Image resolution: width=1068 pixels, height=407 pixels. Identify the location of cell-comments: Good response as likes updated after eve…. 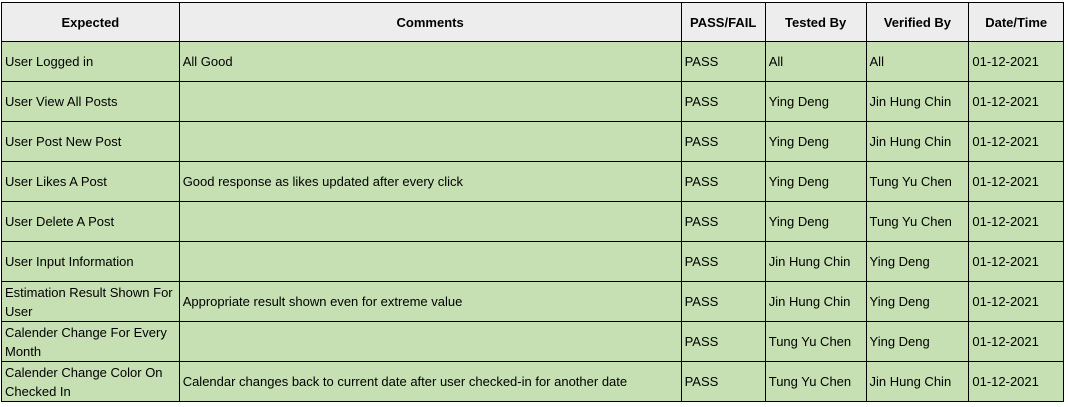
(430, 181).